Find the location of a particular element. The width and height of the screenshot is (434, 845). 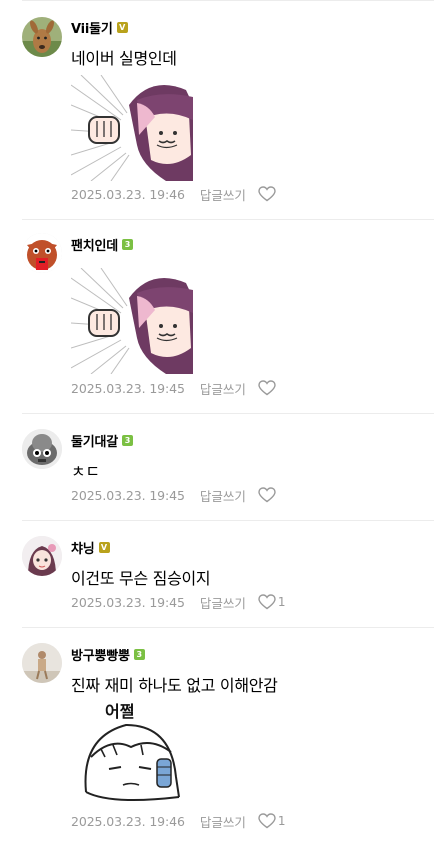

comment-text: 이건또 무슨 짐승이지 is located at coordinates (141, 578).